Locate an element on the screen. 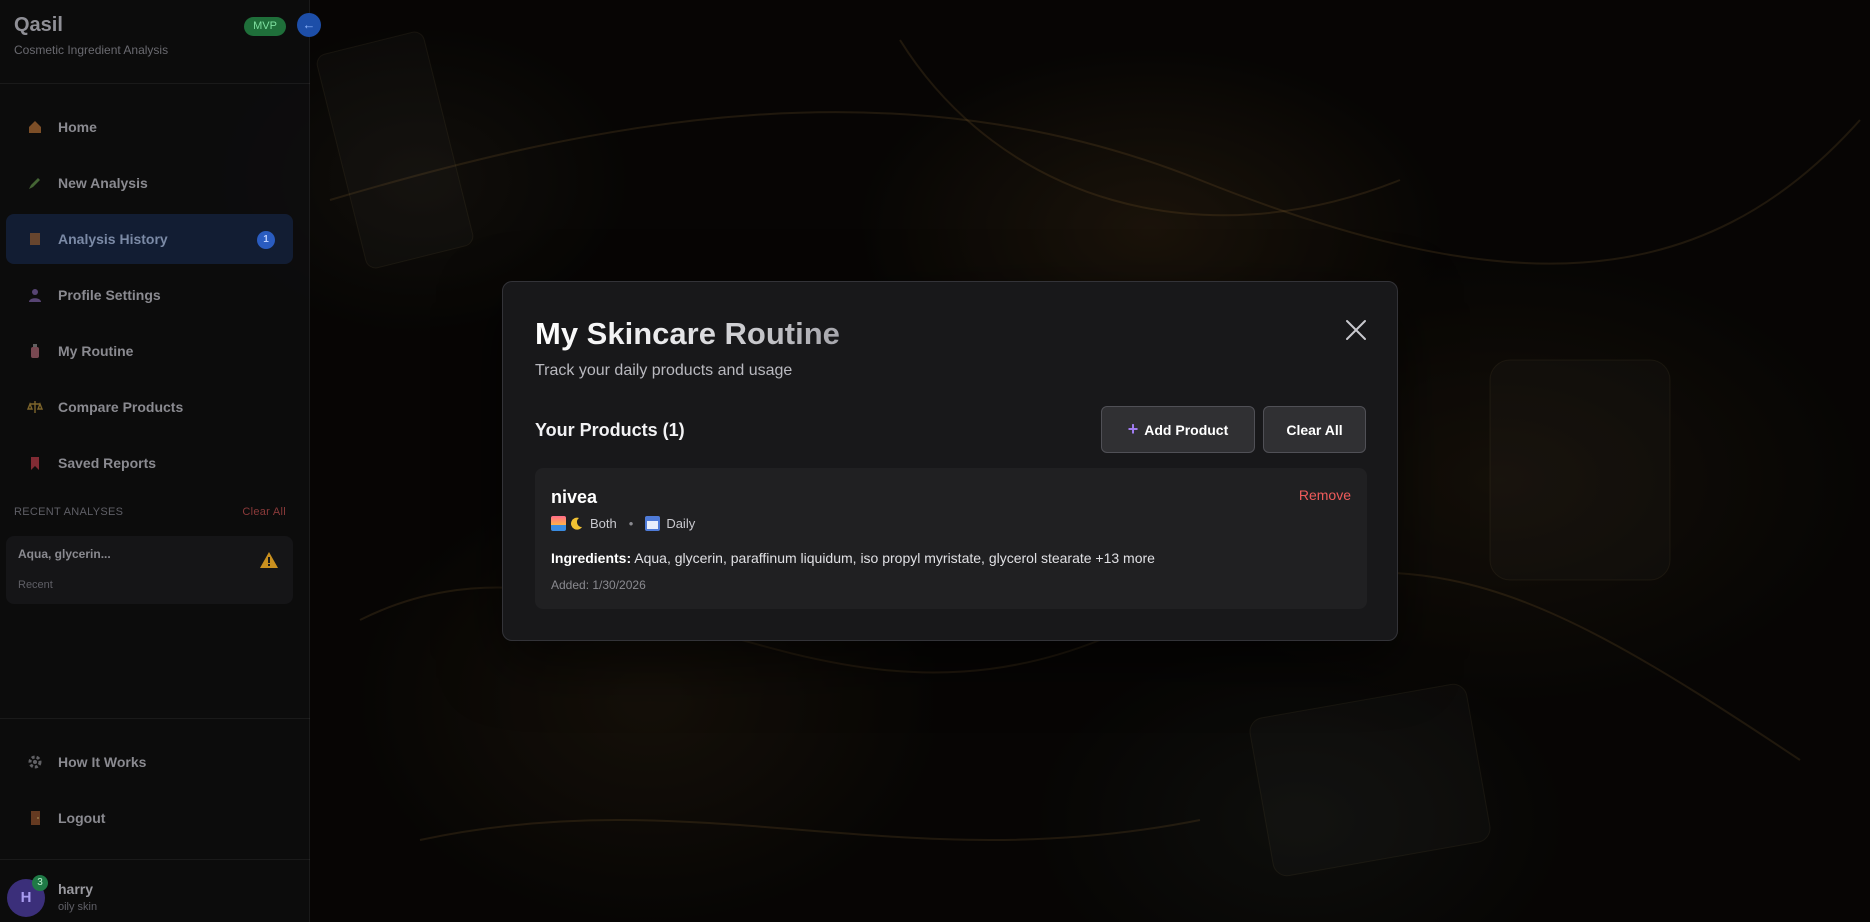  gear-icon is located at coordinates (35, 762).